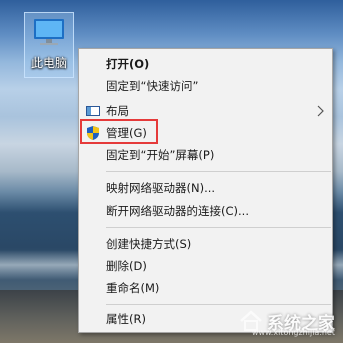  I want to click on menu-item-pin-quick-access: 固定到“快速访问”, so click(205, 86).